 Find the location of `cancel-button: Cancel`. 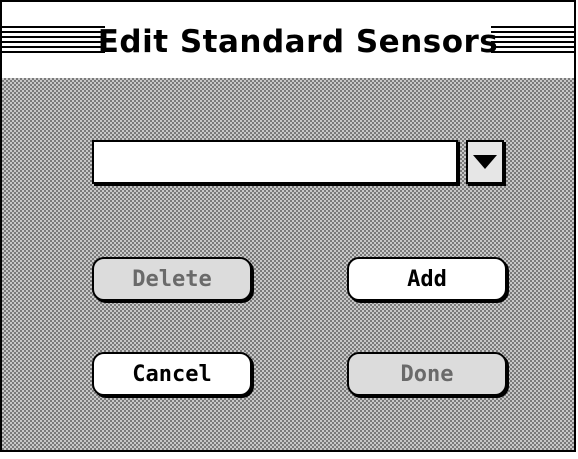

cancel-button: Cancel is located at coordinates (172, 374).